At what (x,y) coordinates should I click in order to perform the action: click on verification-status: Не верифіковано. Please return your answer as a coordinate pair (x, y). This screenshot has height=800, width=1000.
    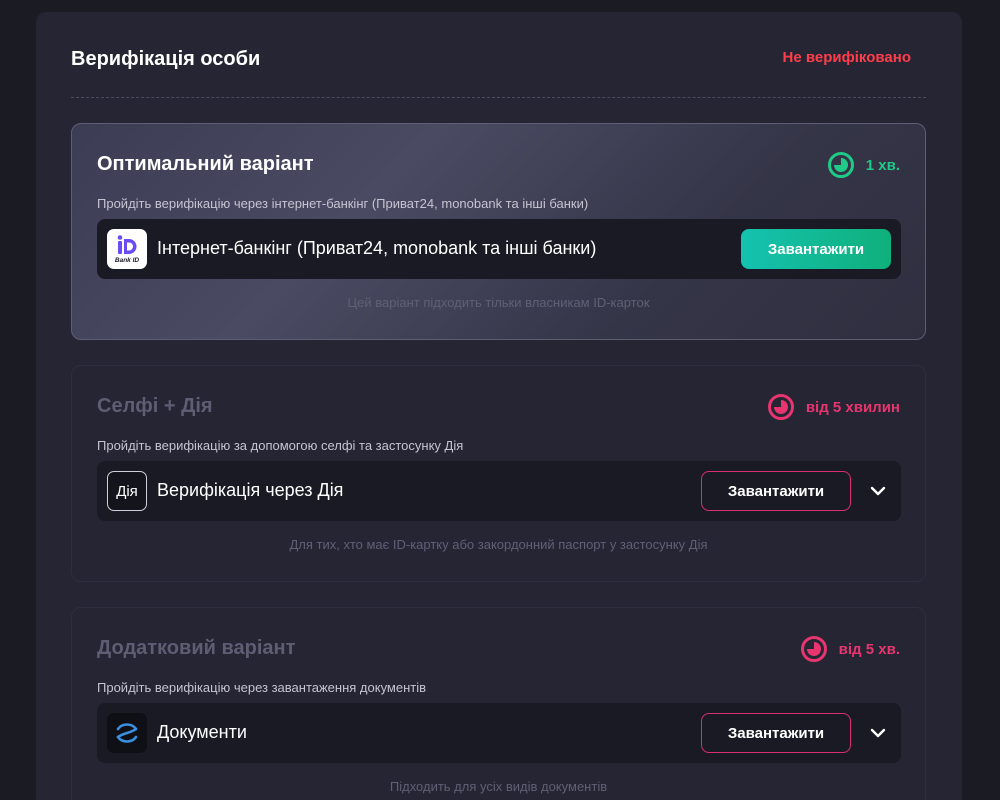
    Looking at the image, I should click on (846, 57).